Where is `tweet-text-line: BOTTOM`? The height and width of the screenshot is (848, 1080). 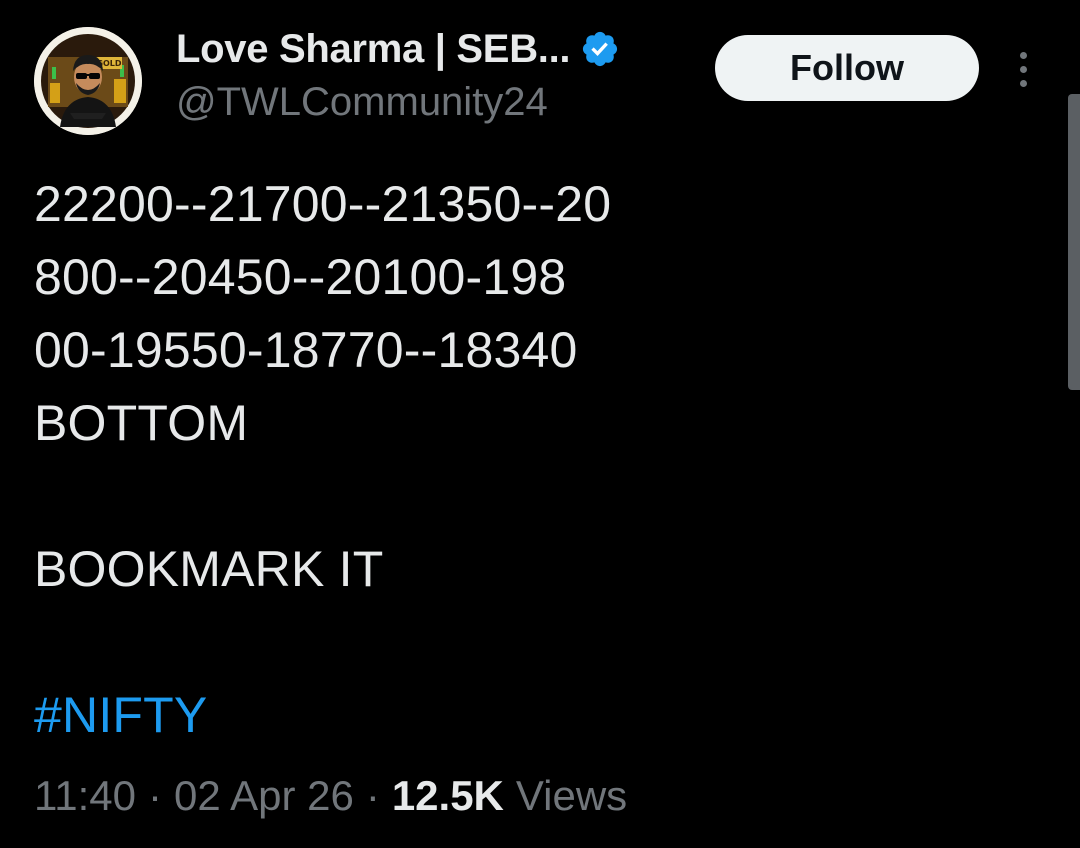
tweet-text-line: BOTTOM is located at coordinates (141, 423).